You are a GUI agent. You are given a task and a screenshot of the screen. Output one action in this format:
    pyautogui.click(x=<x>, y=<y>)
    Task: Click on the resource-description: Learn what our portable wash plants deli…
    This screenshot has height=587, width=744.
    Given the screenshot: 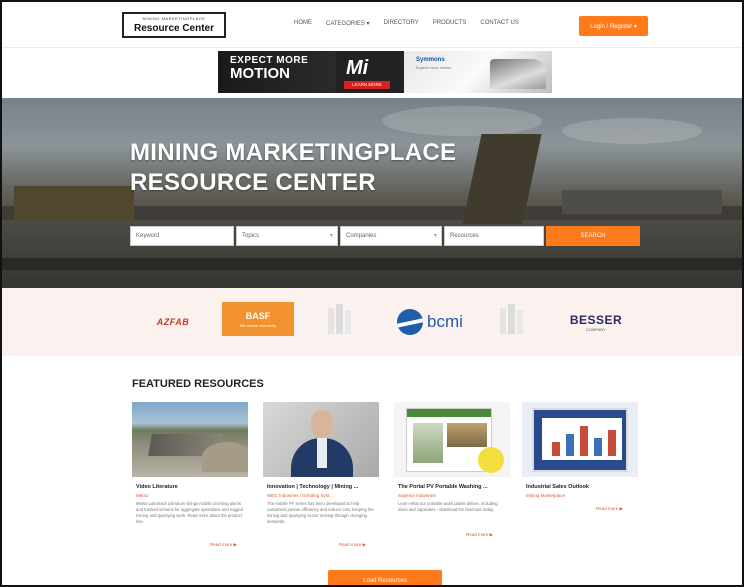 What is the action you would take?
    pyautogui.click(x=448, y=506)
    